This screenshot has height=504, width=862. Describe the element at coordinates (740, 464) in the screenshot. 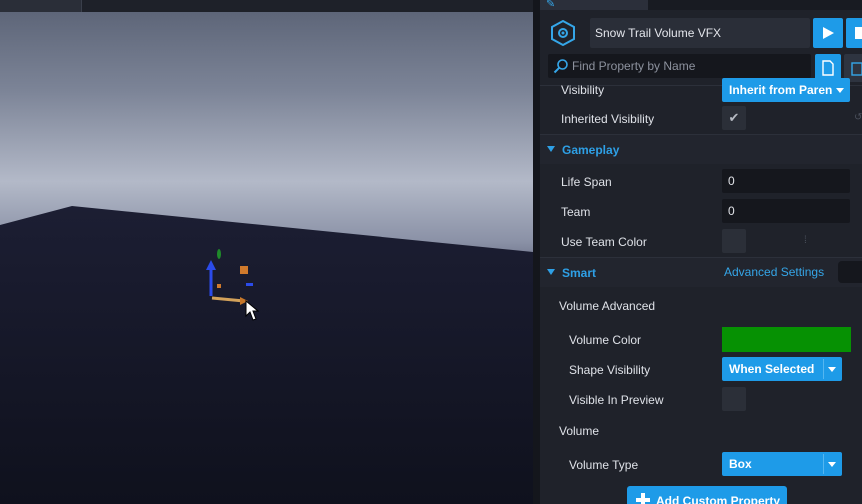

I see `volume-type-value: Box` at that location.